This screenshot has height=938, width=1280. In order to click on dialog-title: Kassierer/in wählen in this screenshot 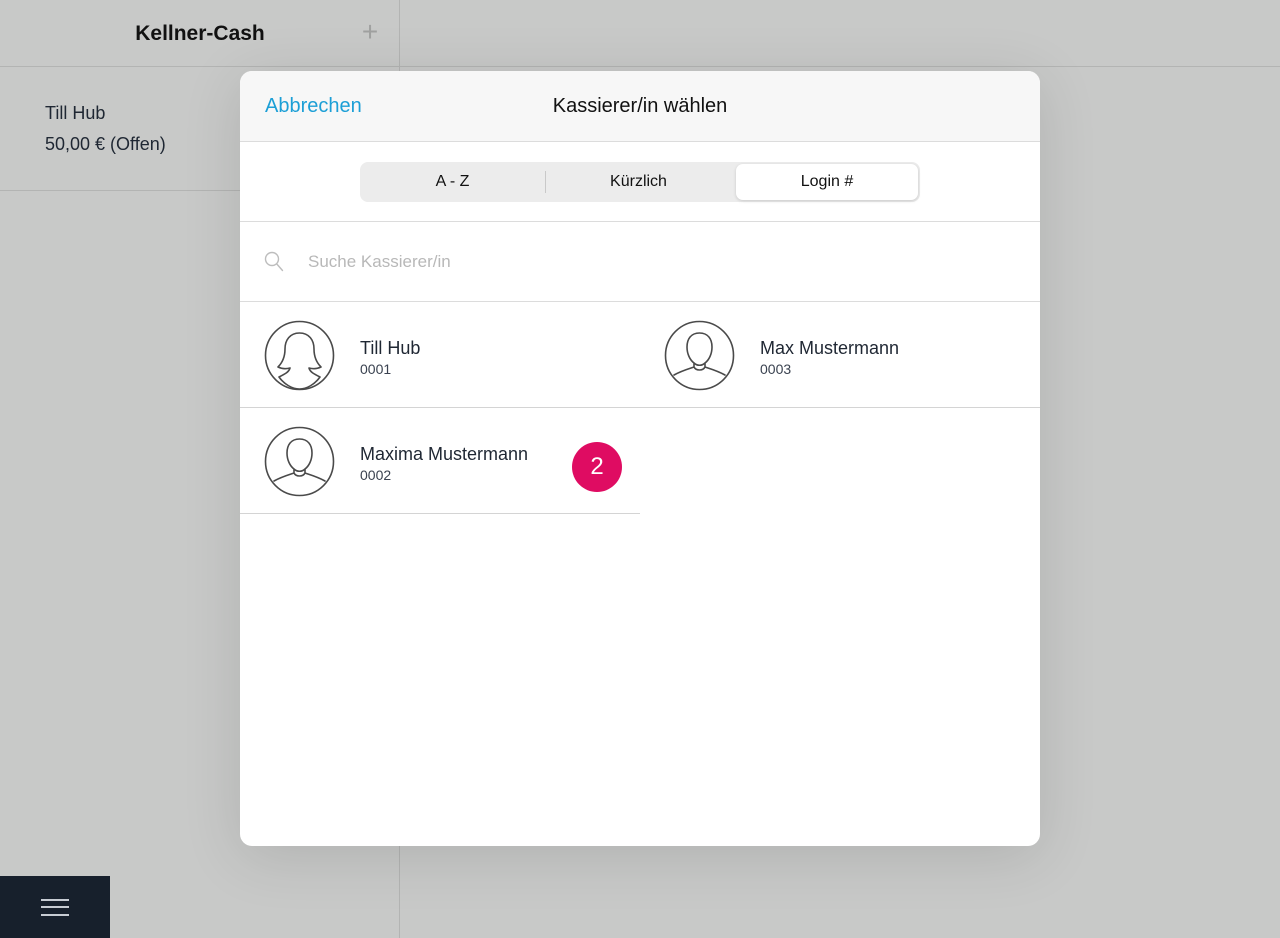, I will do `click(640, 106)`.